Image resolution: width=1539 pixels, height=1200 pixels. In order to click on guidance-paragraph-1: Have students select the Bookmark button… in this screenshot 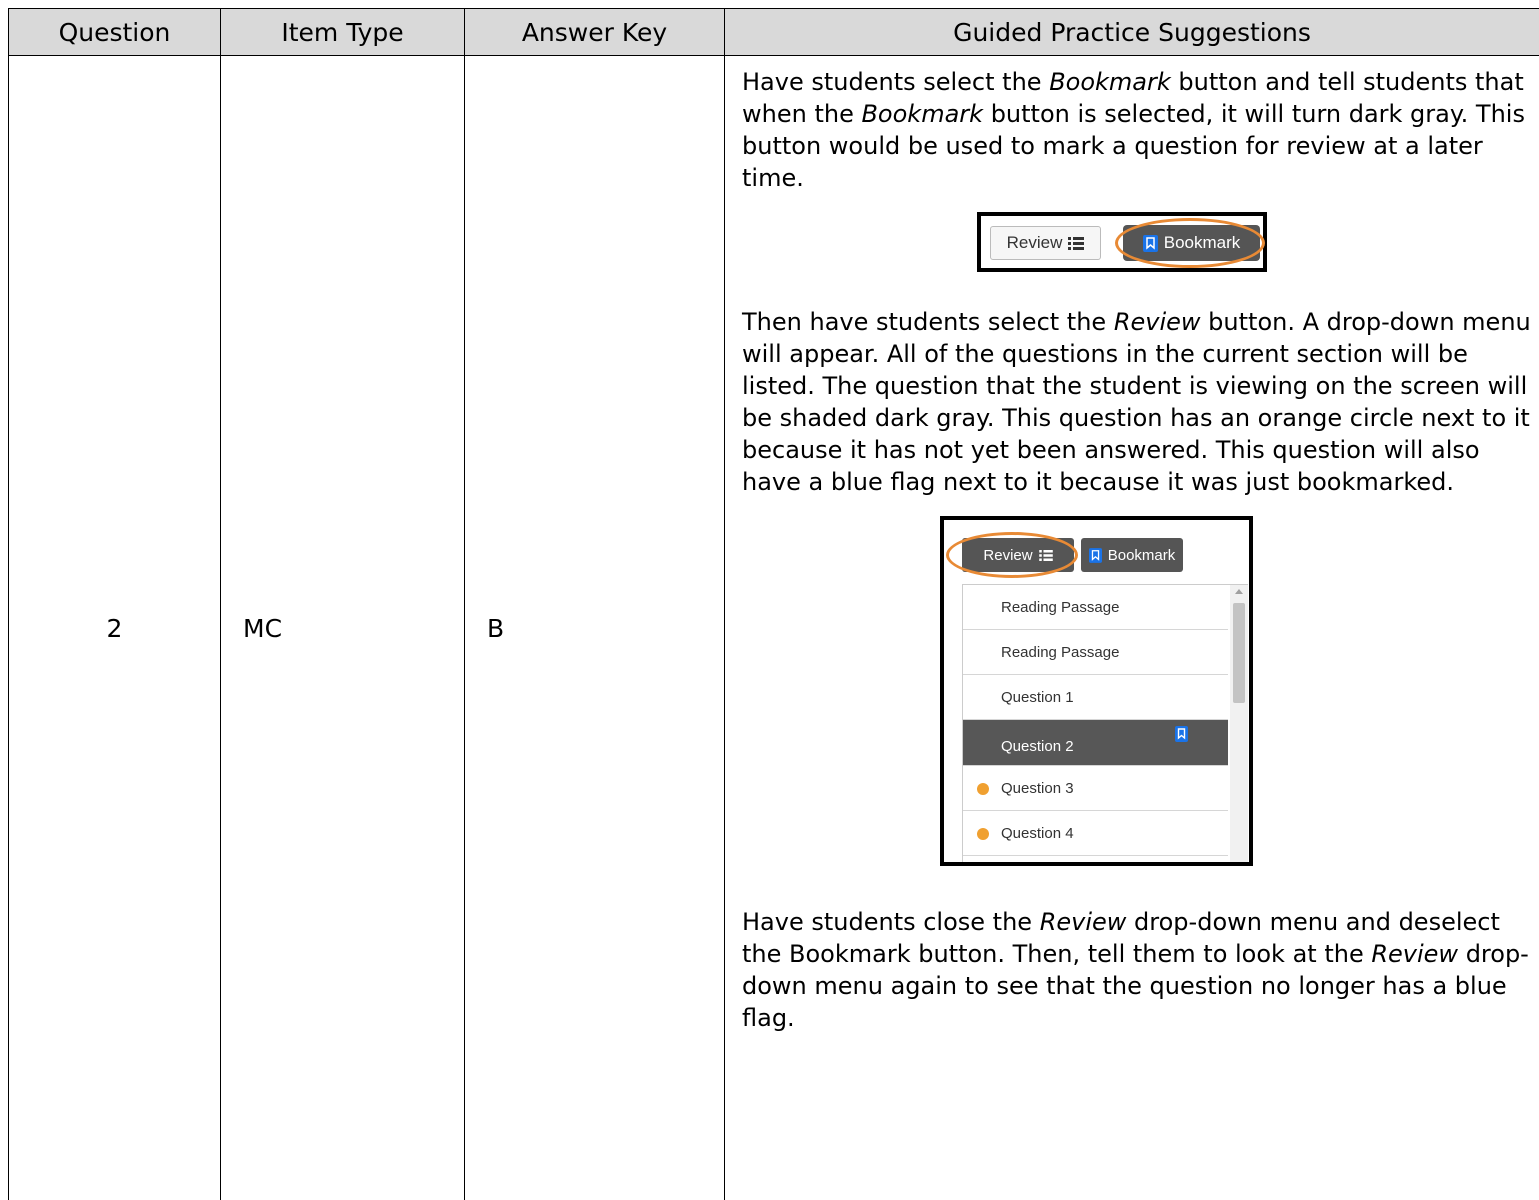, I will do `click(1140, 130)`.